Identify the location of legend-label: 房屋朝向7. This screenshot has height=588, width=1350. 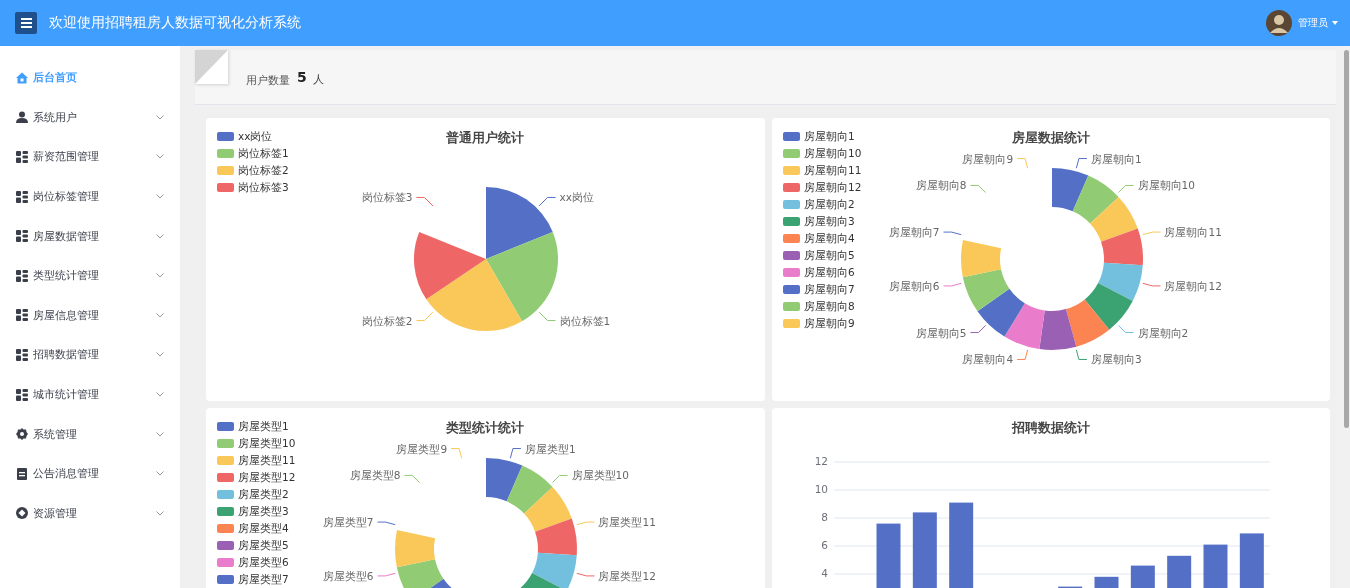
(829, 289).